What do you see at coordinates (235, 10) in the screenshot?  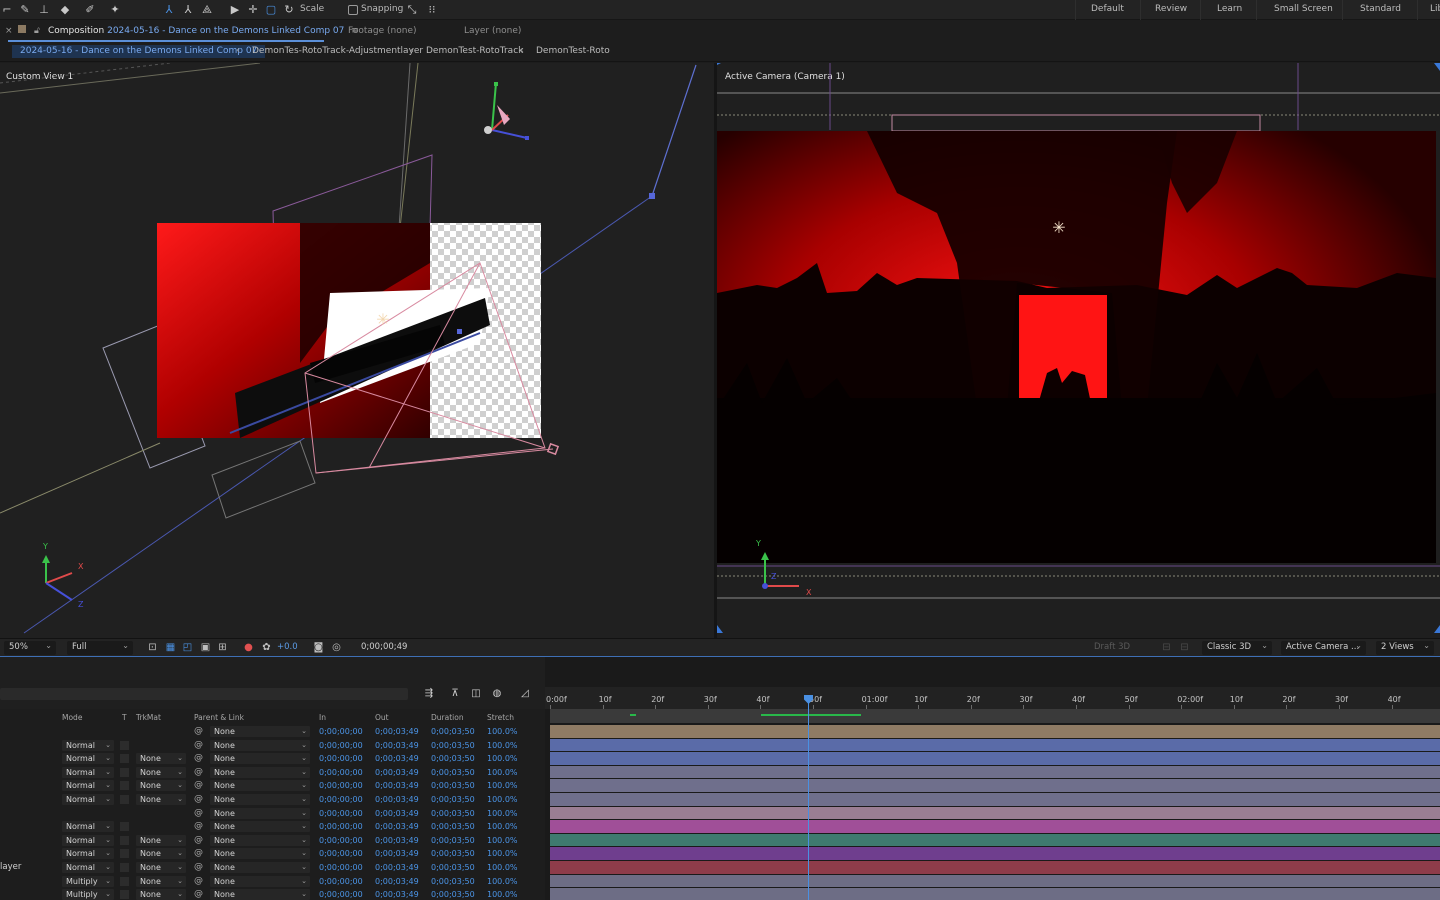 I see `selection-tool-icon: ▶` at bounding box center [235, 10].